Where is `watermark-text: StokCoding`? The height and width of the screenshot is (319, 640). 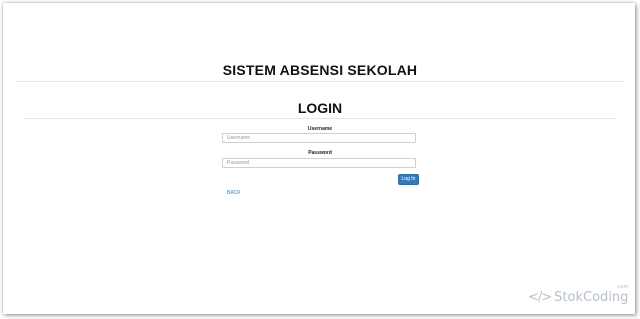 watermark-text: StokCoding is located at coordinates (591, 297).